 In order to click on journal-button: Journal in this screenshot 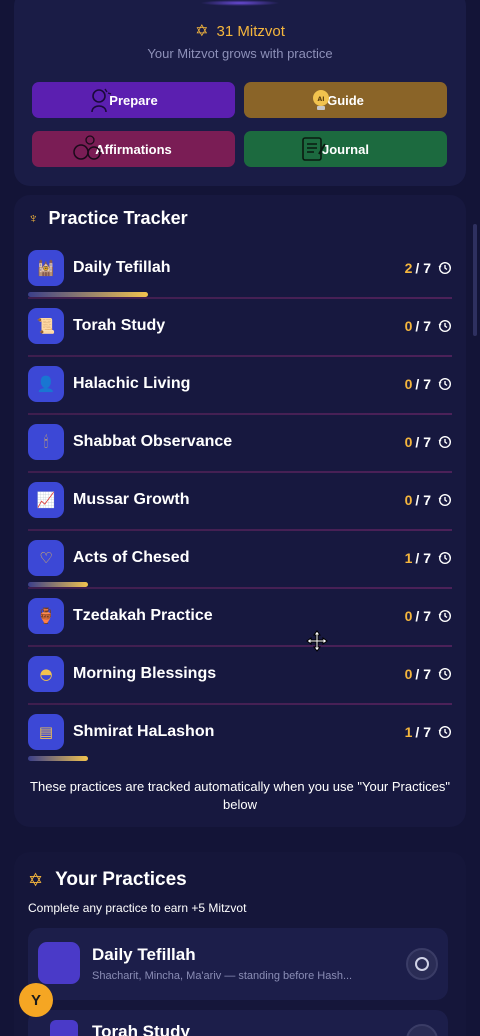, I will do `click(345, 149)`.